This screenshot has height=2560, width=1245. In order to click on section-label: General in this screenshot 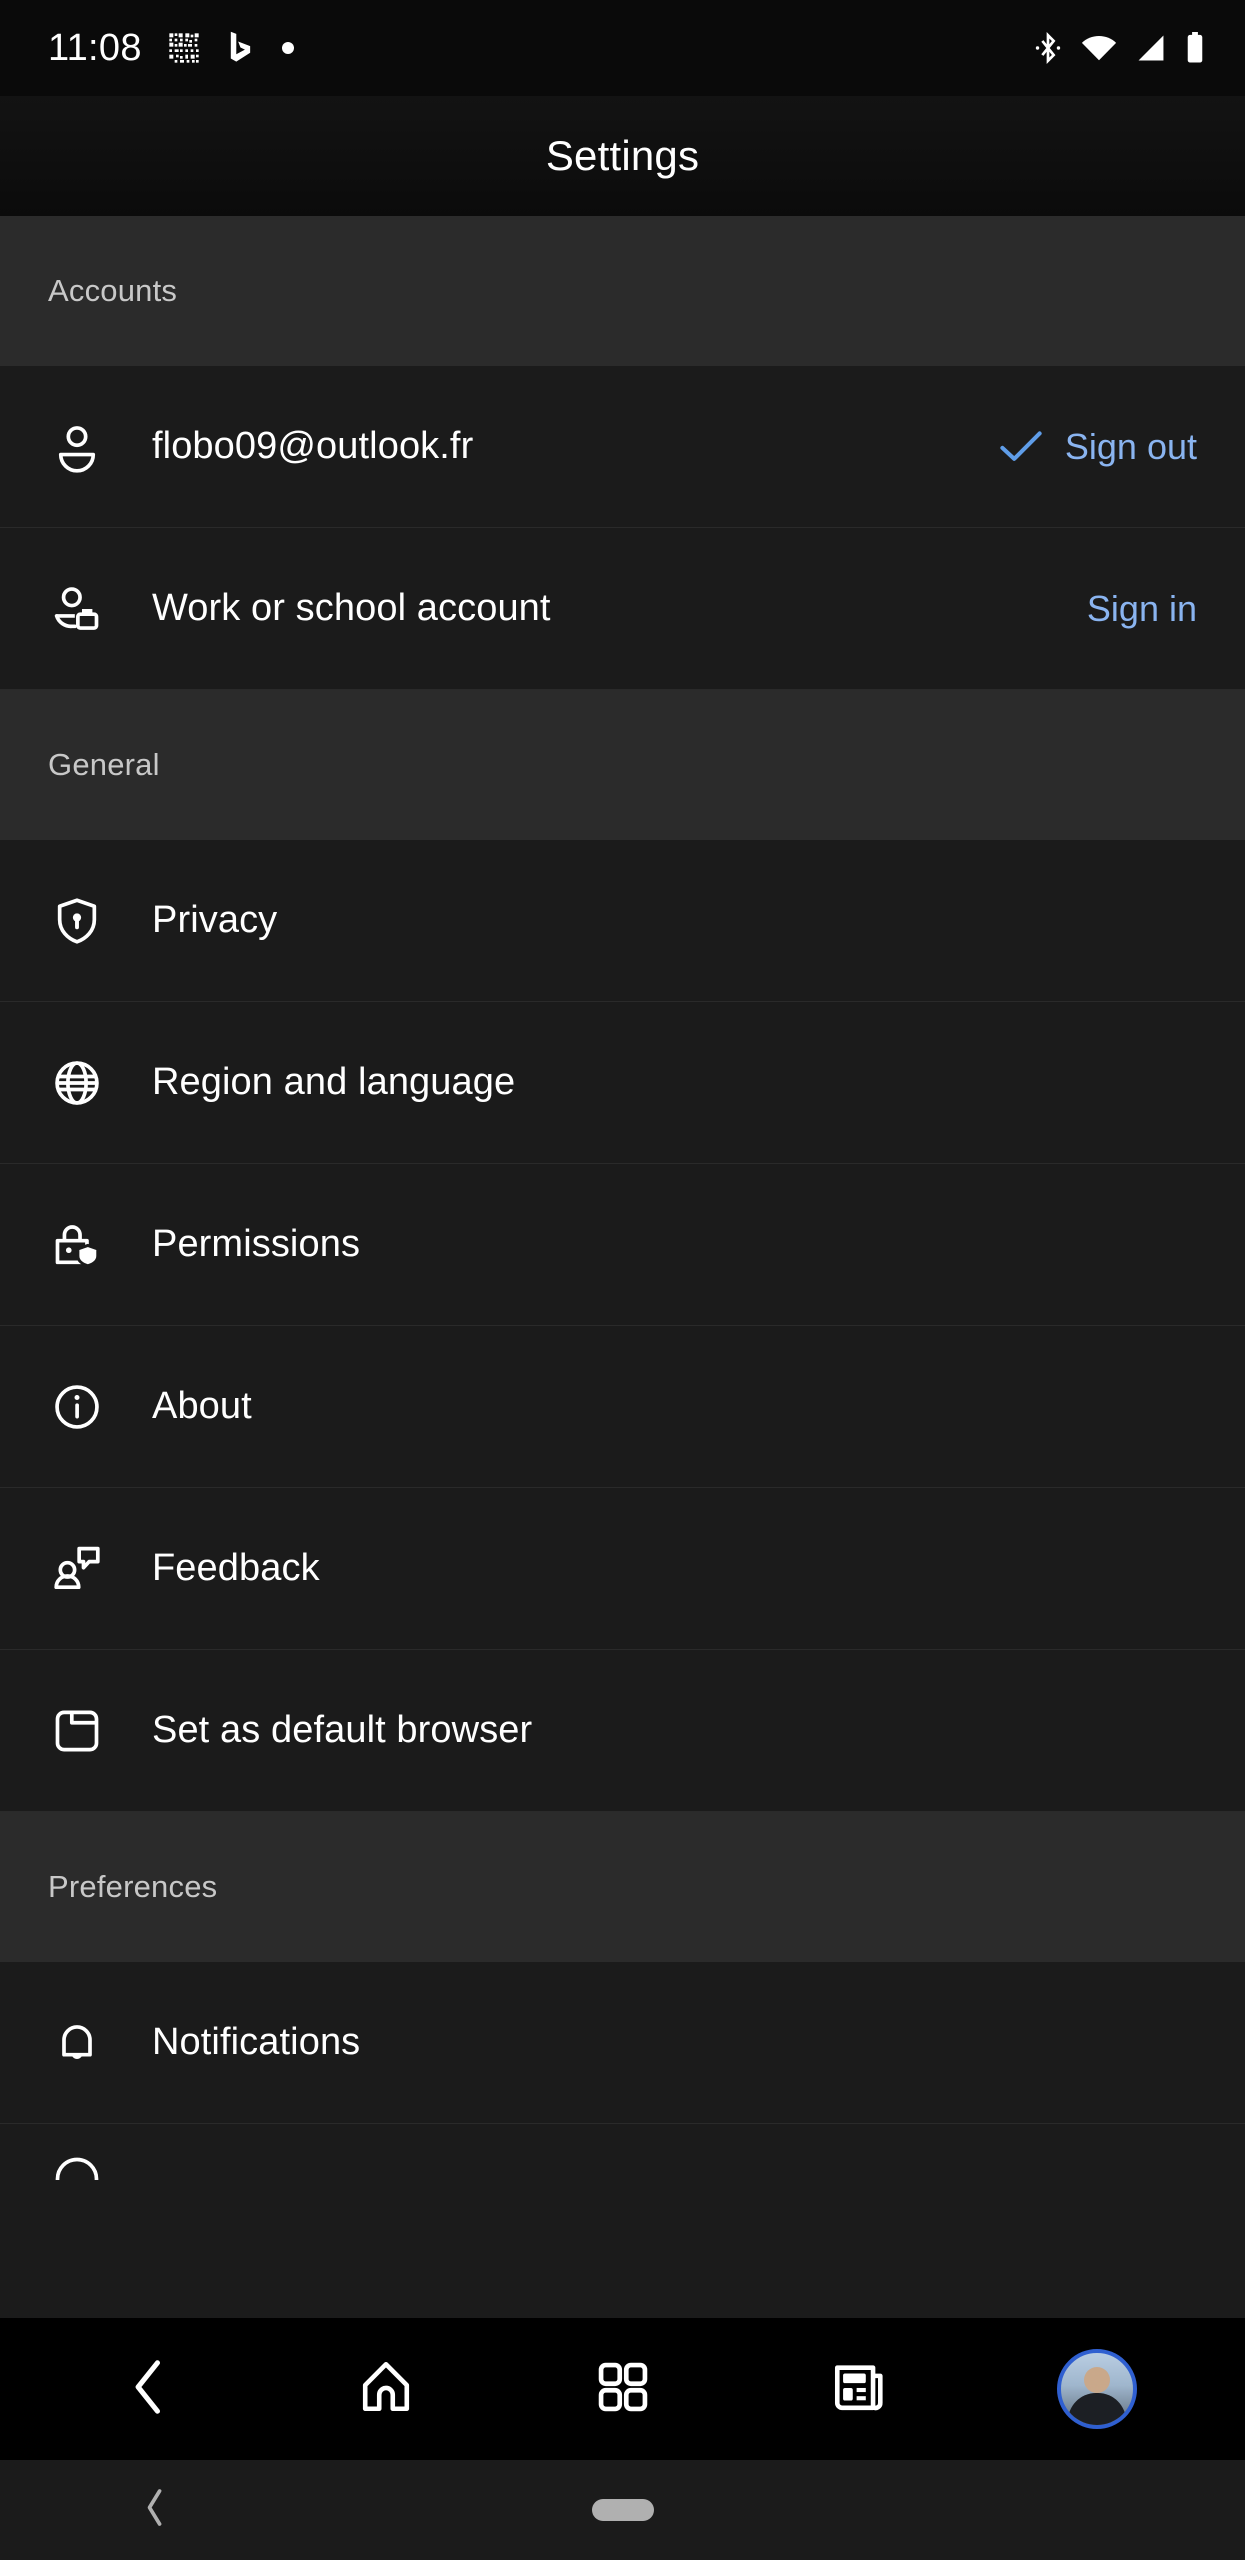, I will do `click(104, 764)`.